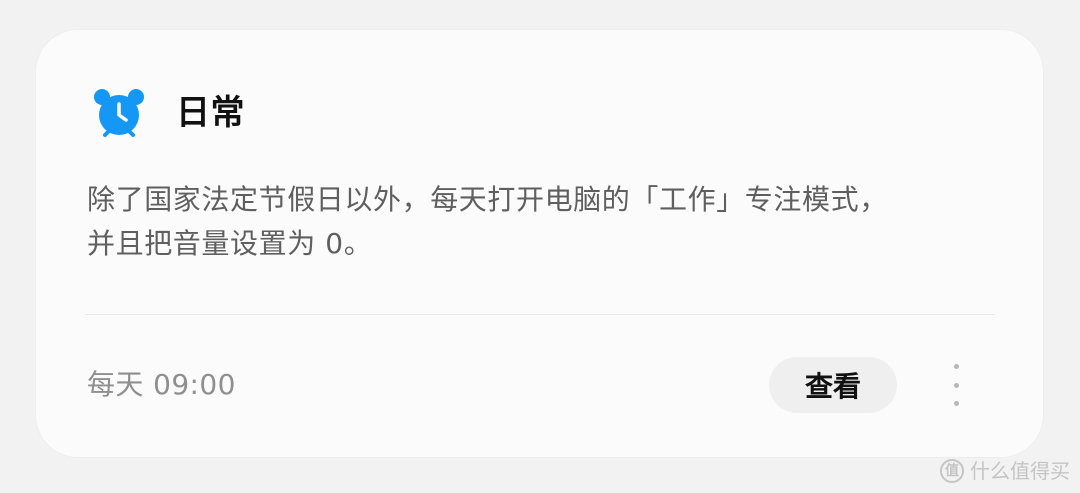  Describe the element at coordinates (540, 314) in the screenshot. I see `divider` at that location.